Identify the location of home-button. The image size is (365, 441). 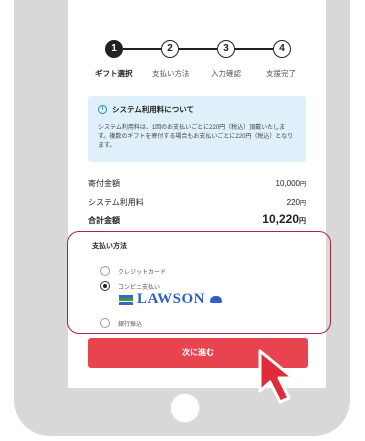
(185, 408).